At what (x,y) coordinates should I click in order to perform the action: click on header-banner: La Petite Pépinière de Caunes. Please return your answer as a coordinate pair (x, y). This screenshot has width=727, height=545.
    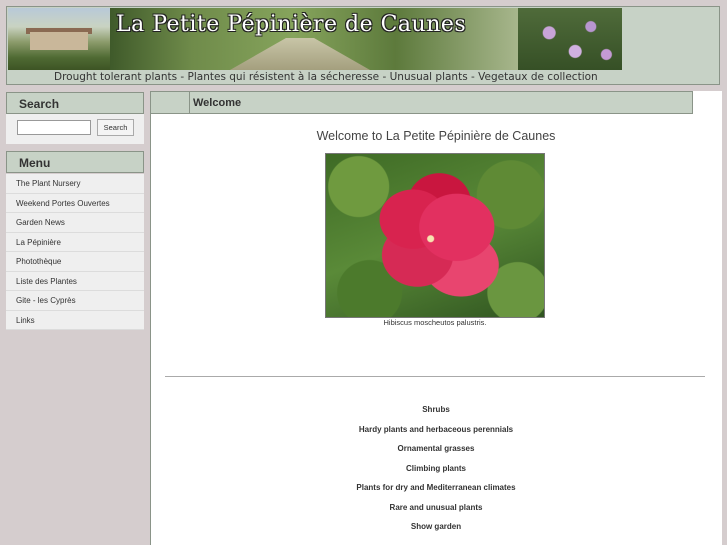
    Looking at the image, I should click on (315, 39).